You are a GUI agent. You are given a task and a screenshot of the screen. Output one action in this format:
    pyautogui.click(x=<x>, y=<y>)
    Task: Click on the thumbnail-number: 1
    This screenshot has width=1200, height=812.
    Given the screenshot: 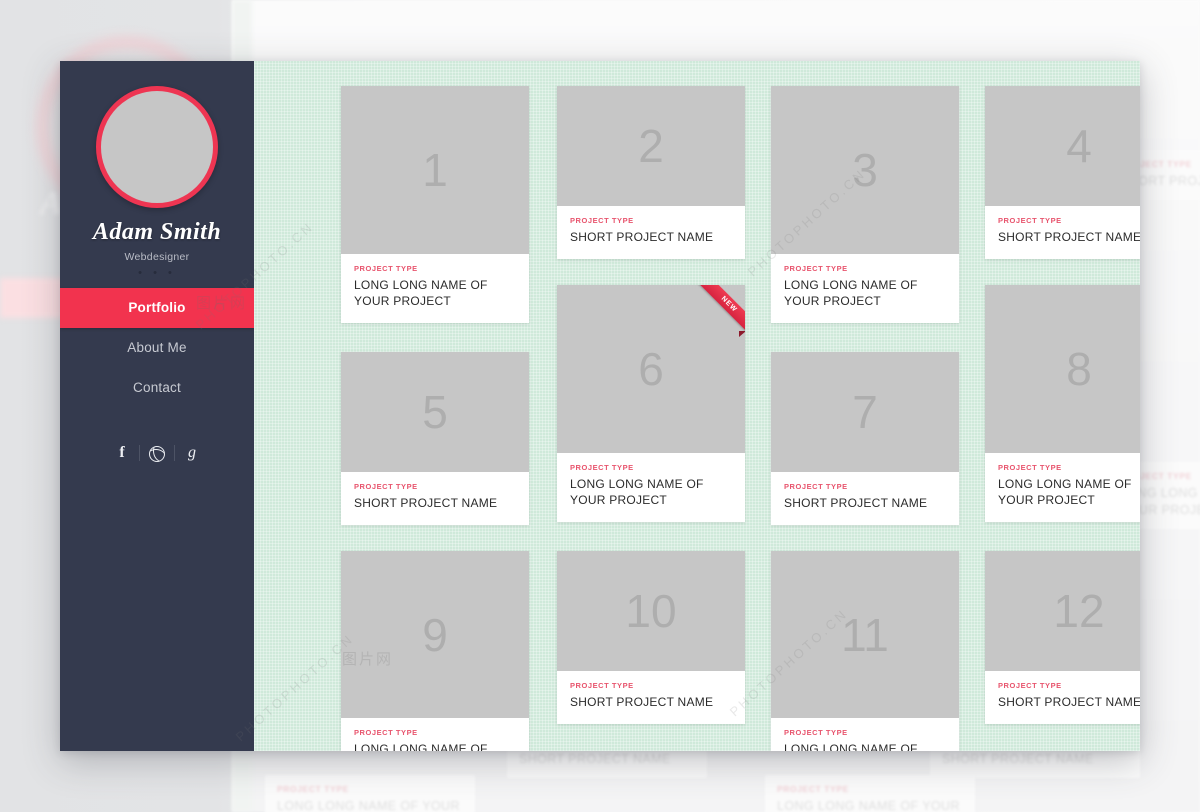 What is the action you would take?
    pyautogui.click(x=435, y=170)
    